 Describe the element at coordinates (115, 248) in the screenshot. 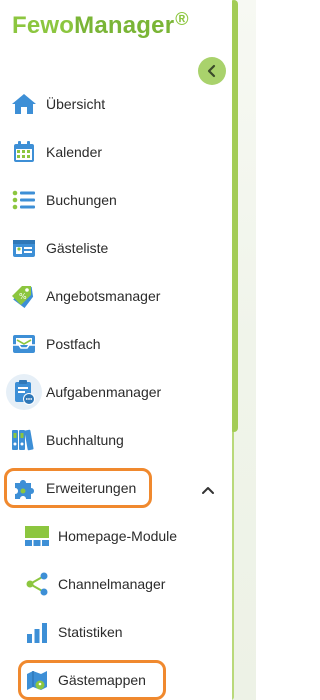

I see `nav-item-guestlist: Gästeliste` at that location.